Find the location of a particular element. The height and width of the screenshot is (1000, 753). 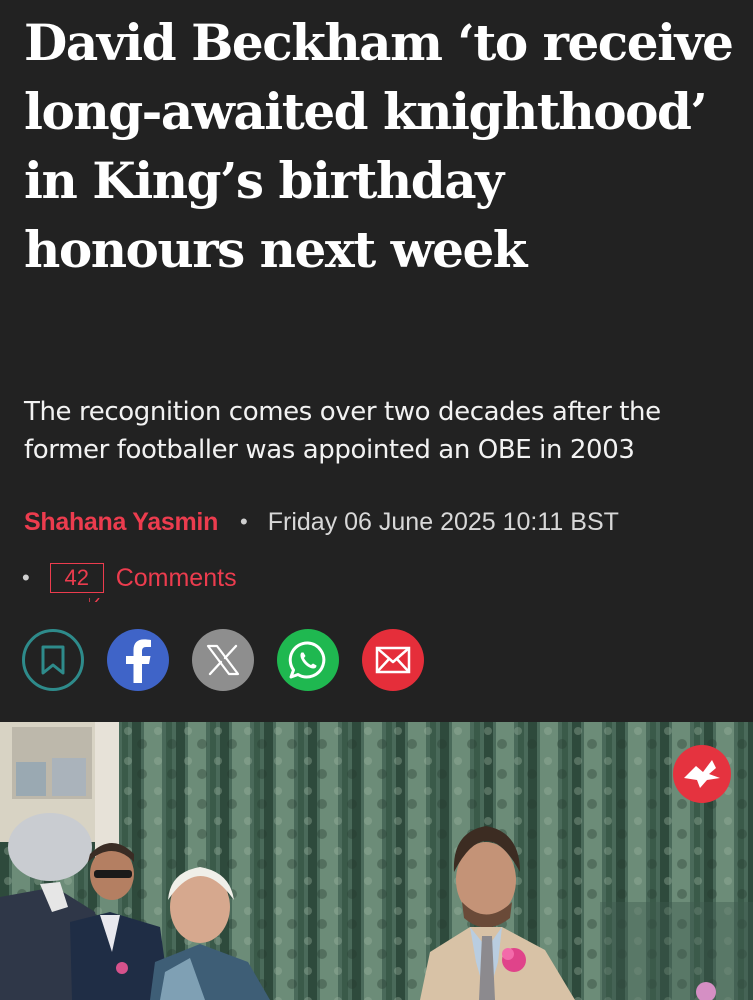

eagle-logo-icon is located at coordinates (702, 774).